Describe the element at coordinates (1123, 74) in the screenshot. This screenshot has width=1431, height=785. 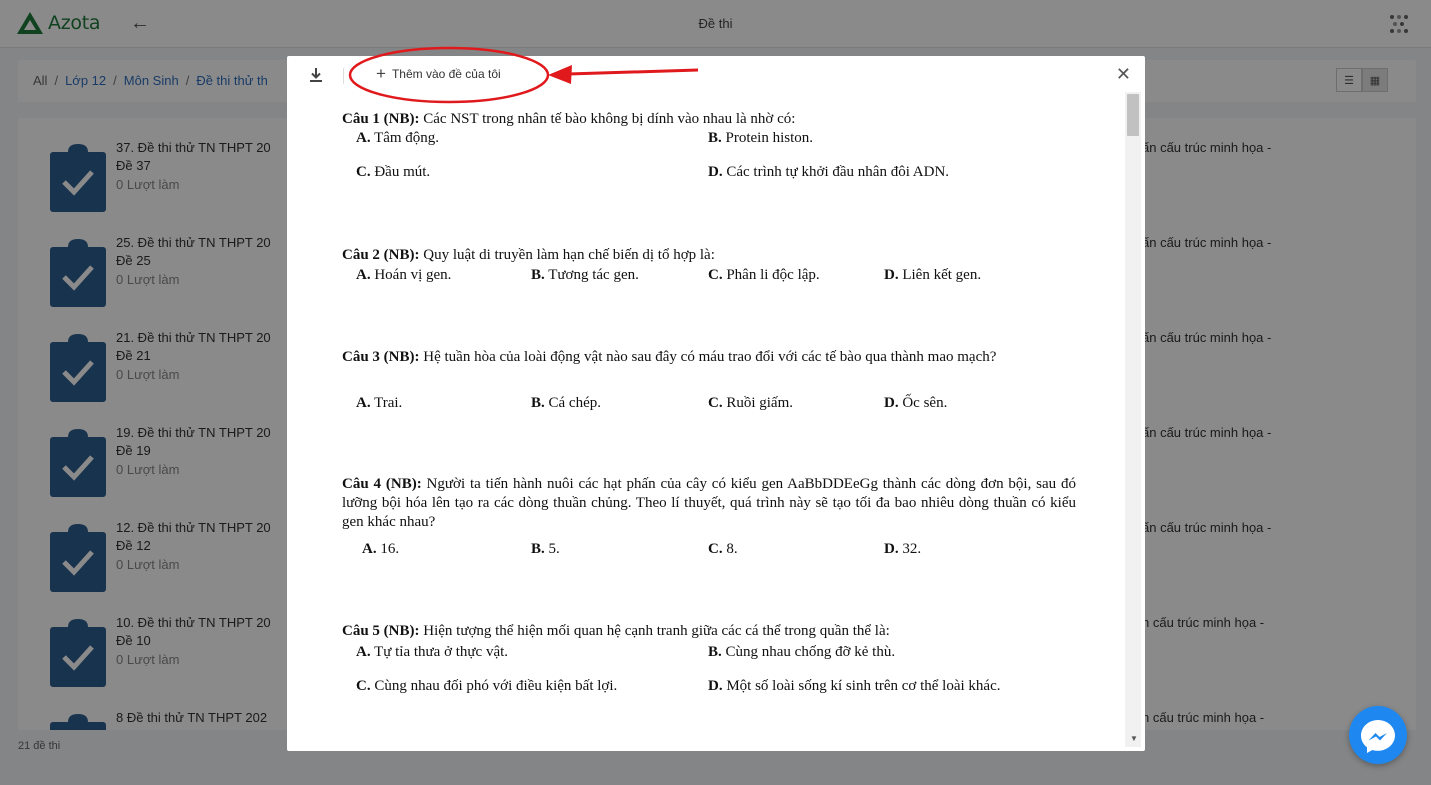
I see `close-icon: ✕` at that location.